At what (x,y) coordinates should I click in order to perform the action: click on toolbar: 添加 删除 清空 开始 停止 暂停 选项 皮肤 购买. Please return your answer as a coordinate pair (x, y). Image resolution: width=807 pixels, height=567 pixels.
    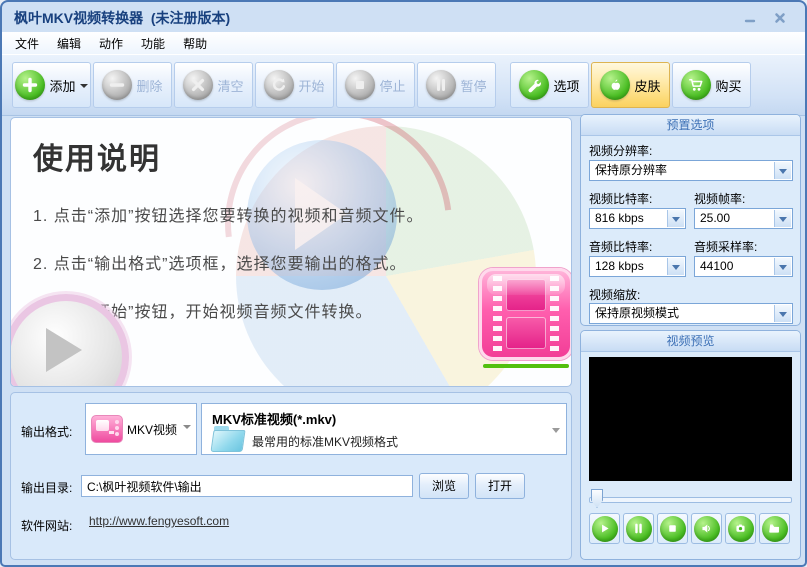
    Looking at the image, I should click on (403, 85).